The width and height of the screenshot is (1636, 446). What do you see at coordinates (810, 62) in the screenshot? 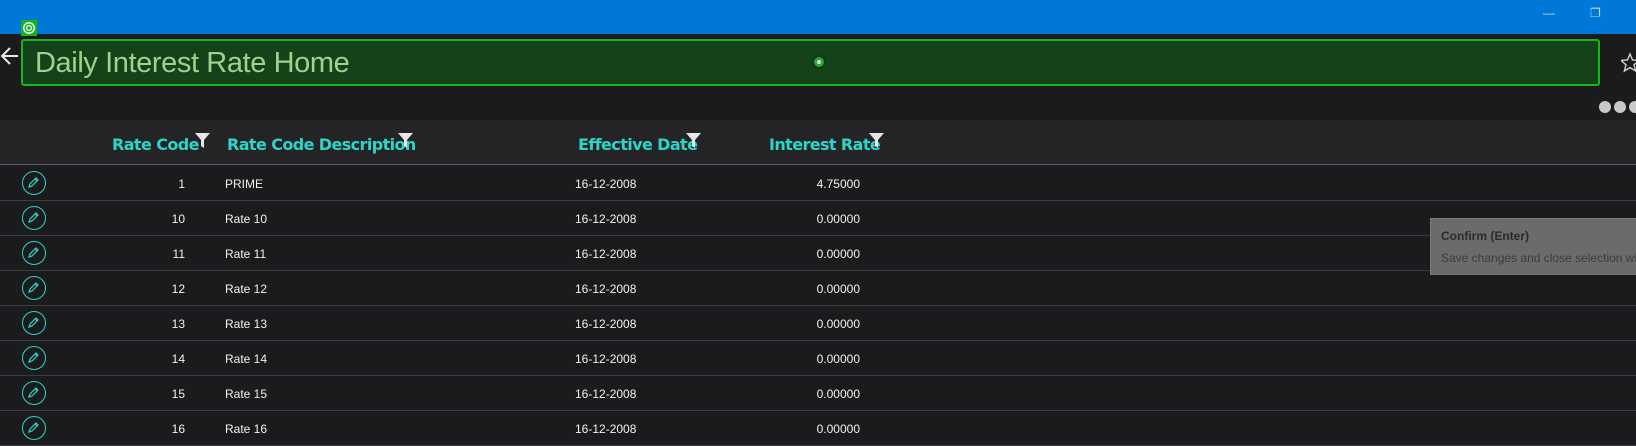
I see `page-title-box: Daily Interest Rate Home` at bounding box center [810, 62].